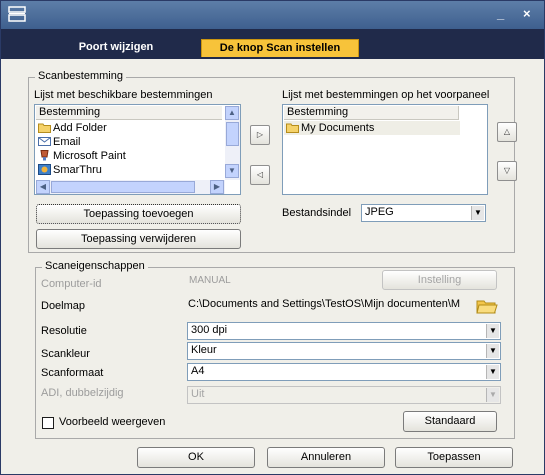  What do you see at coordinates (44, 141) in the screenshot?
I see `email-icon` at bounding box center [44, 141].